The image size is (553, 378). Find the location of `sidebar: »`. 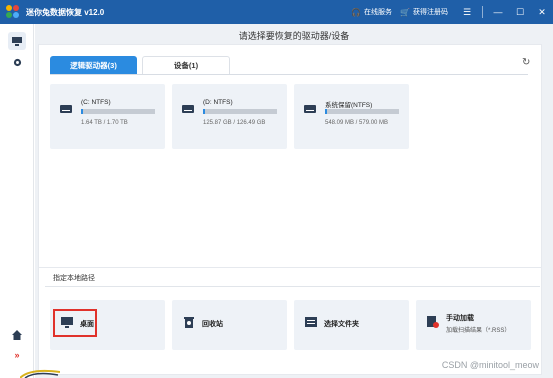

sidebar: » is located at coordinates (17, 201).